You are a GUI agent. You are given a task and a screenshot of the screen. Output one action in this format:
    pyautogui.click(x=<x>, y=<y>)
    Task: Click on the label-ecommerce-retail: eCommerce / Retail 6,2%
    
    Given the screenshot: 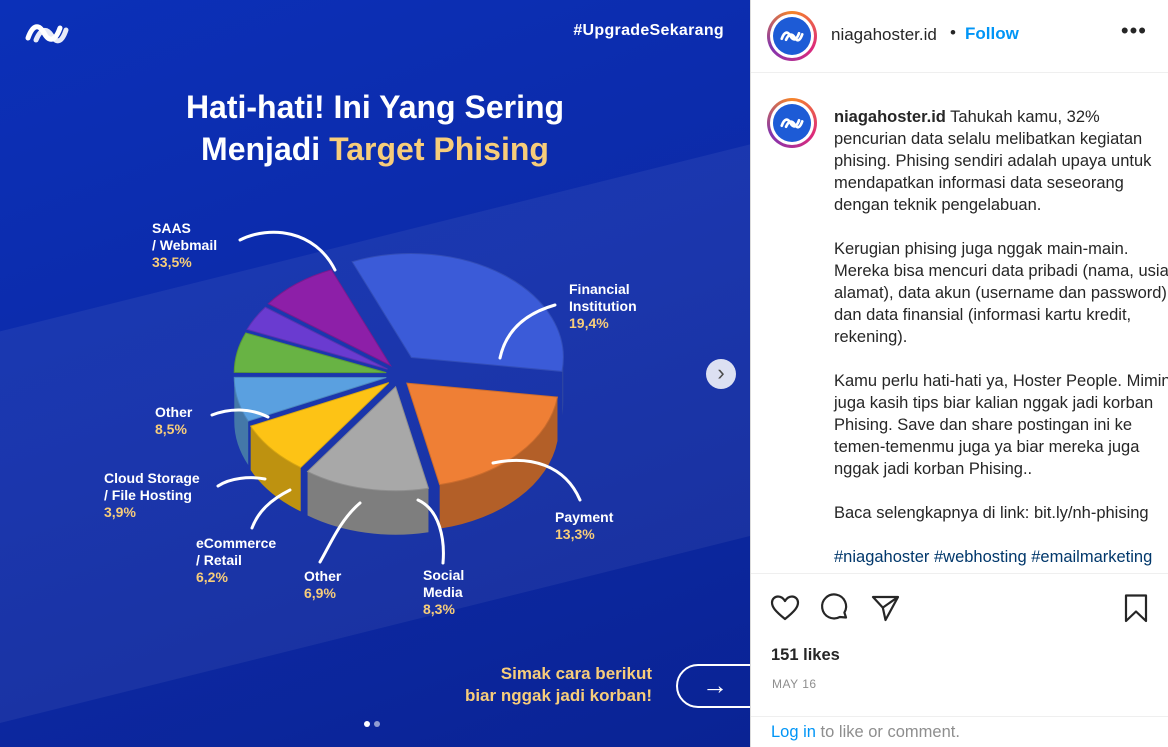 What is the action you would take?
    pyautogui.click(x=236, y=560)
    